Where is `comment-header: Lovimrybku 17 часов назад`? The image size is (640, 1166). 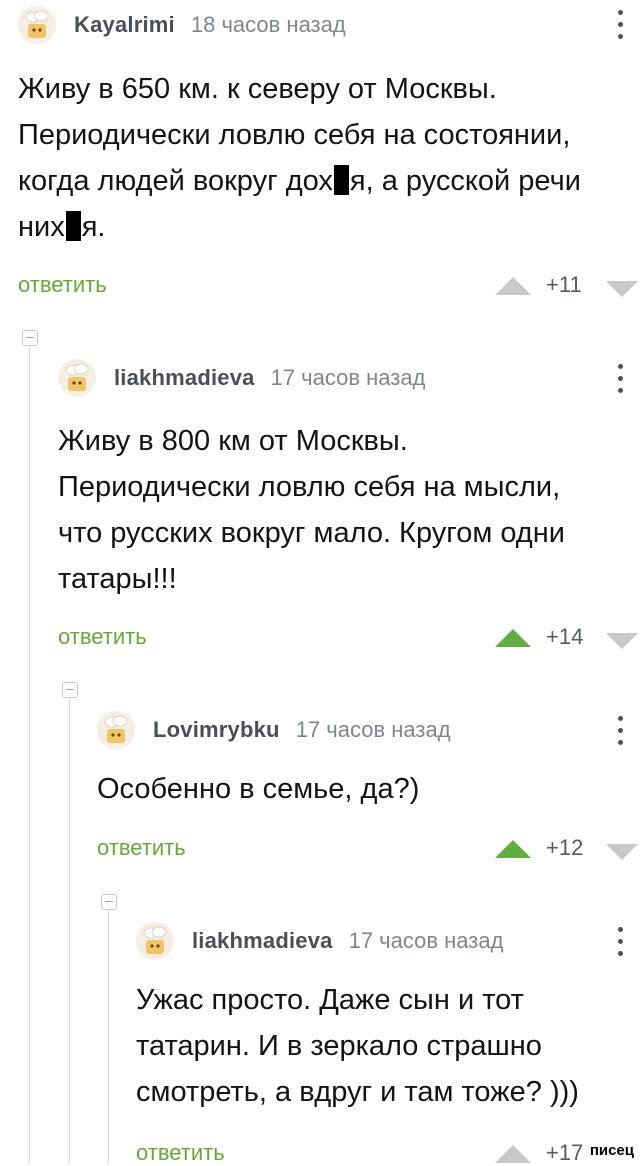
comment-header: Lovimrybku 17 часов назад is located at coordinates (274, 730).